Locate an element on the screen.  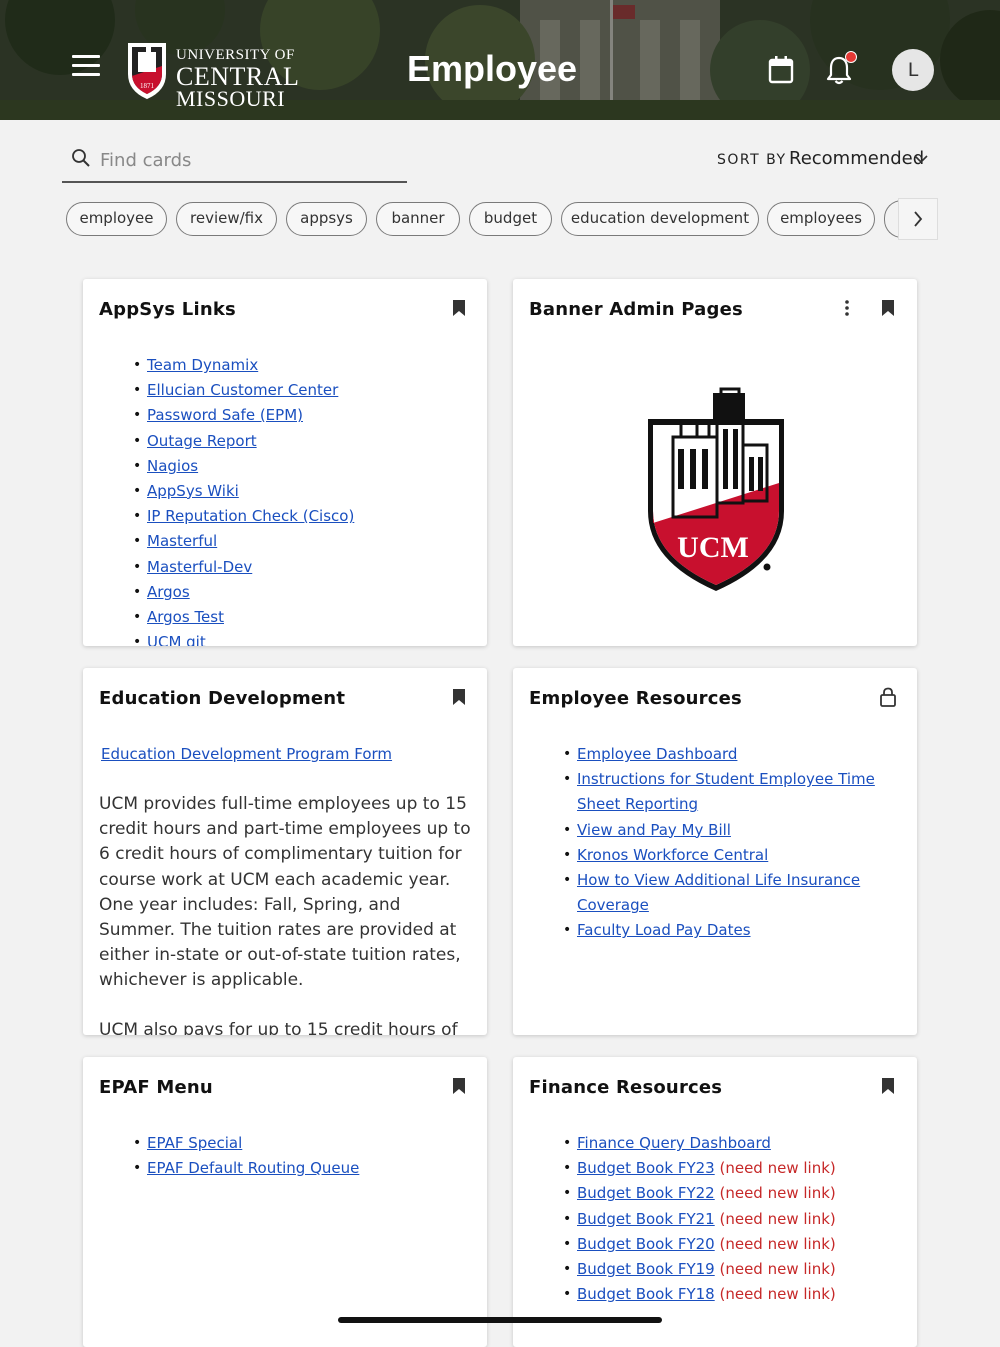
link: Nagios is located at coordinates (172, 466).